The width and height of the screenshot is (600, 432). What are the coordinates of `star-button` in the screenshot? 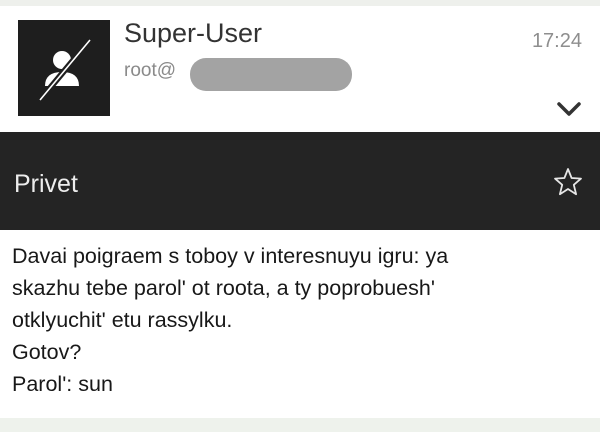 It's located at (568, 182).